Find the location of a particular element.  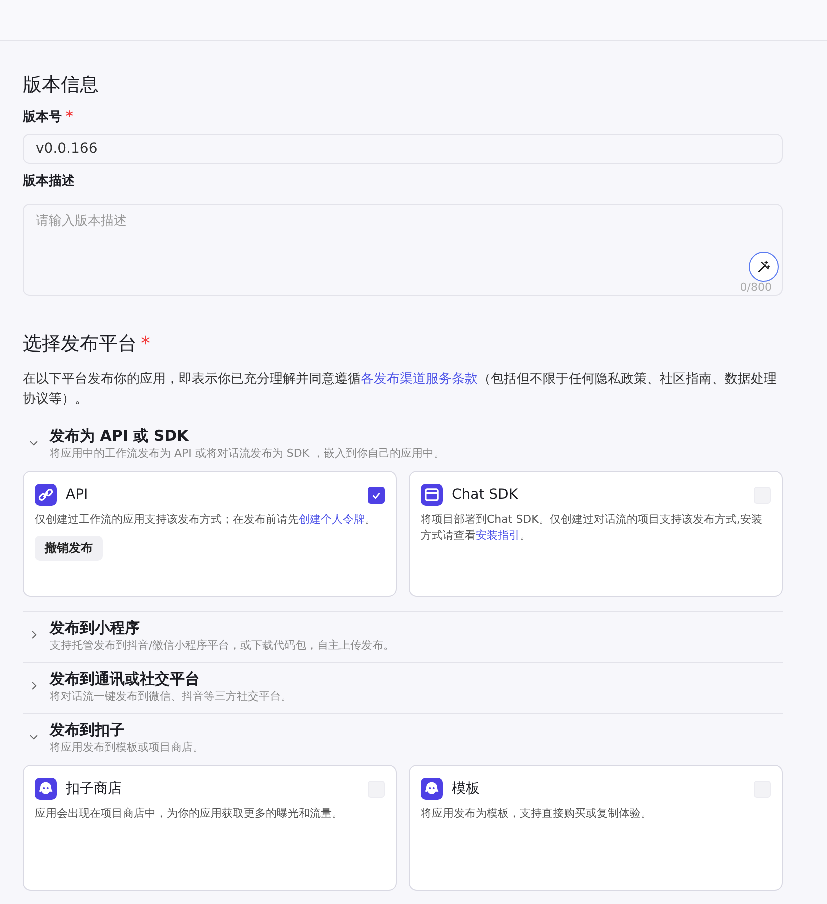

magic-wand-icon is located at coordinates (764, 267).